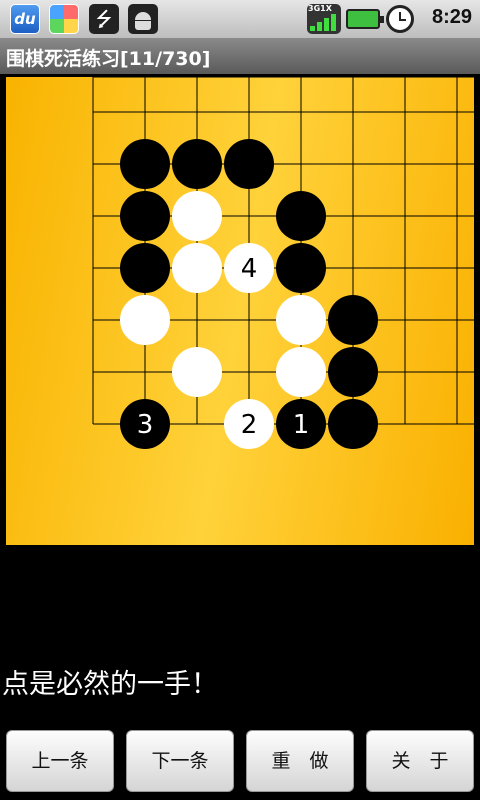 The height and width of the screenshot is (800, 480). What do you see at coordinates (25, 19) in the screenshot?
I see `du-browser-icon: du` at bounding box center [25, 19].